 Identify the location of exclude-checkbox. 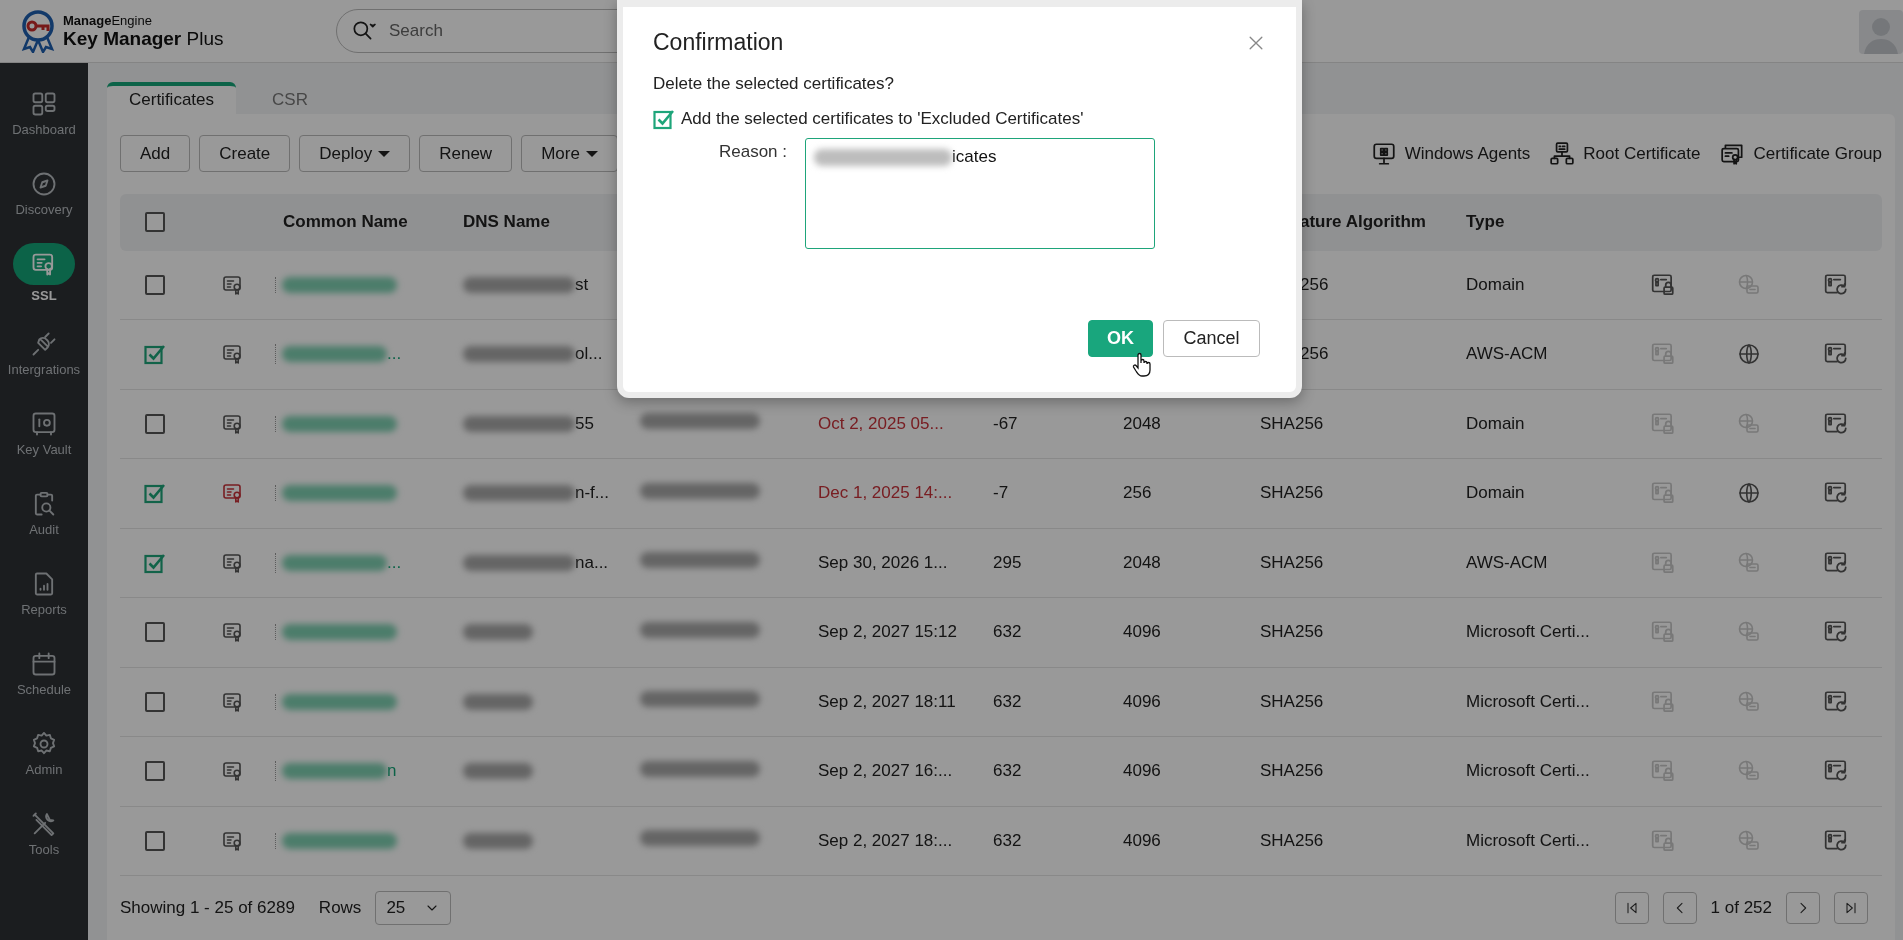
(664, 119).